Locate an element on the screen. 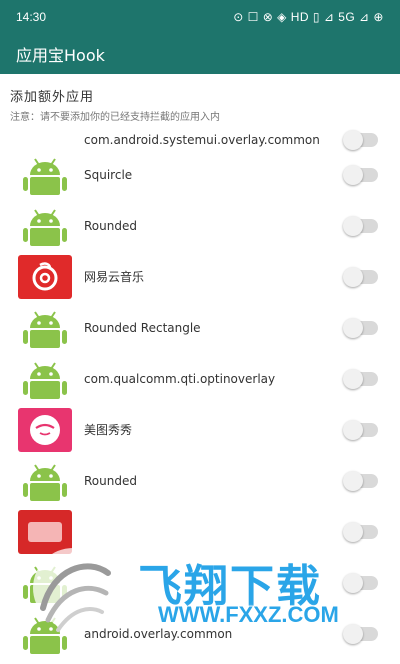 This screenshot has height=664, width=400. app-label: com.android.systemui.overlay.common is located at coordinates (202, 140).